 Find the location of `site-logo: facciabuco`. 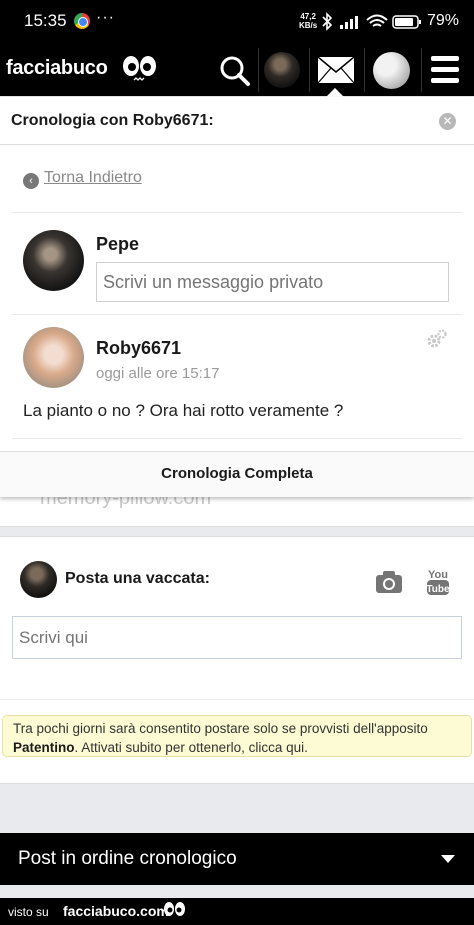

site-logo: facciabuco is located at coordinates (57, 68).